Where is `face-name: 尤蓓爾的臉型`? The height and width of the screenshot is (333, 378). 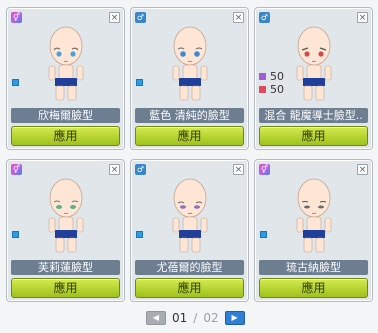 face-name: 尤蓓爾的臉型 is located at coordinates (189, 267).